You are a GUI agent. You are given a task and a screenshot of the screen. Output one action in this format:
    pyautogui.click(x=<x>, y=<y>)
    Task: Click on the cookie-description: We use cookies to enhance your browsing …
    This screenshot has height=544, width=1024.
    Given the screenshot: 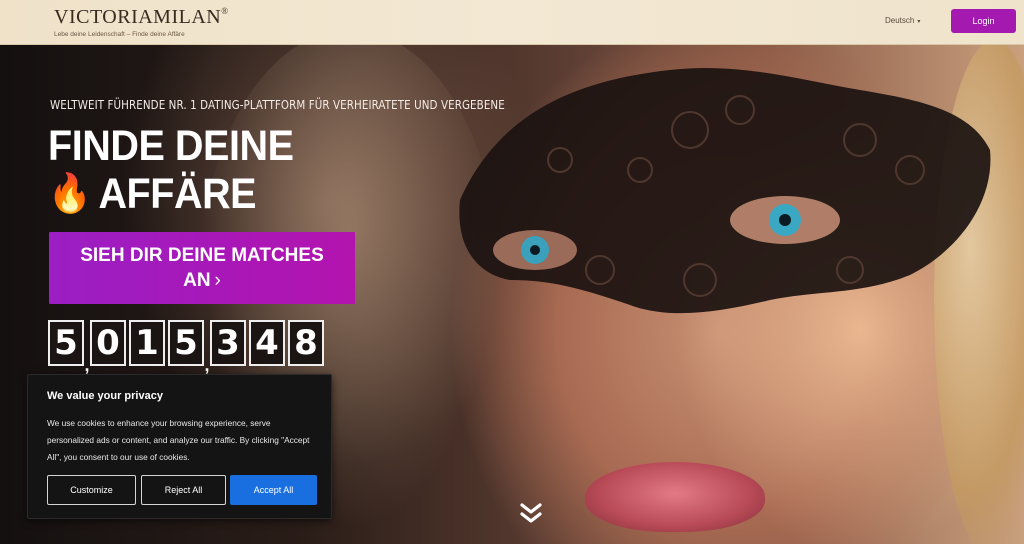 What is the action you would take?
    pyautogui.click(x=178, y=440)
    